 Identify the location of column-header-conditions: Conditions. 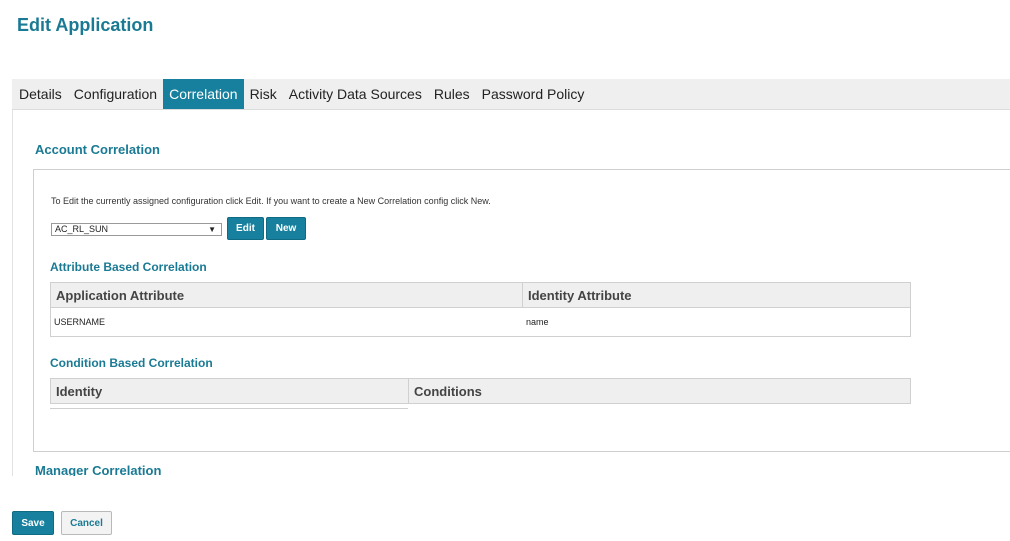
(659, 391).